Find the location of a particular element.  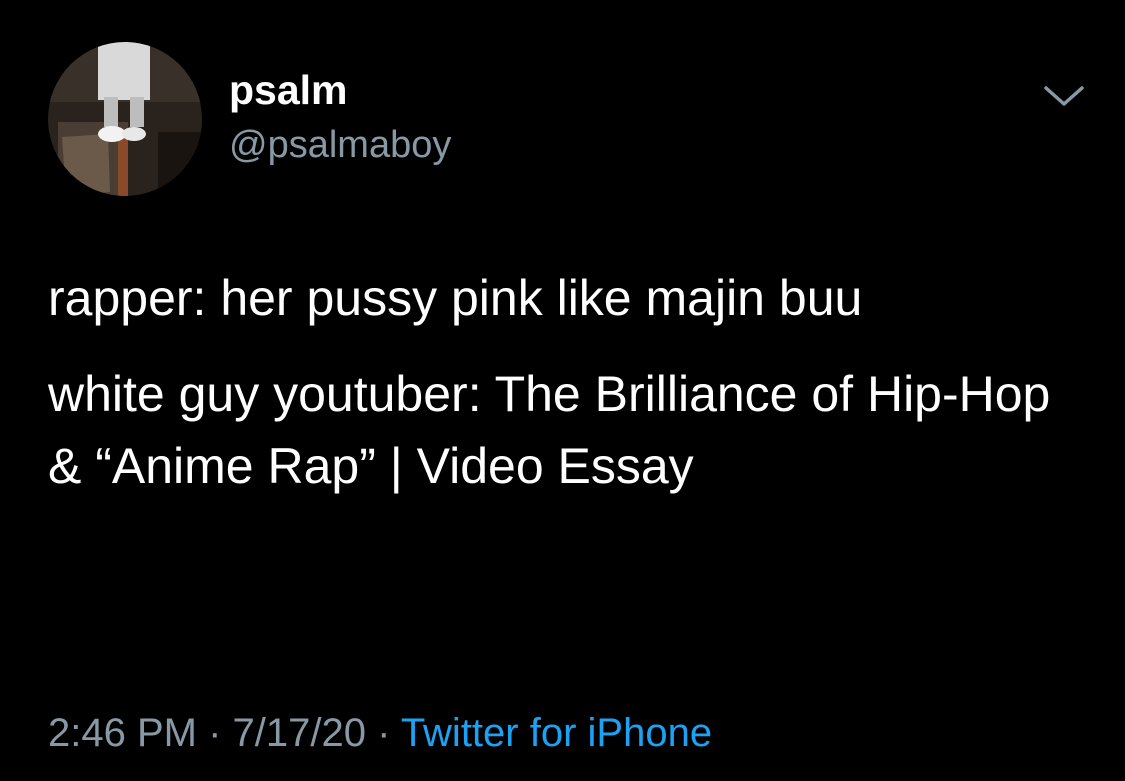

tweet-meta: 2:46 PM · 7/17/20 · Twitter for iPhone is located at coordinates (380, 733).